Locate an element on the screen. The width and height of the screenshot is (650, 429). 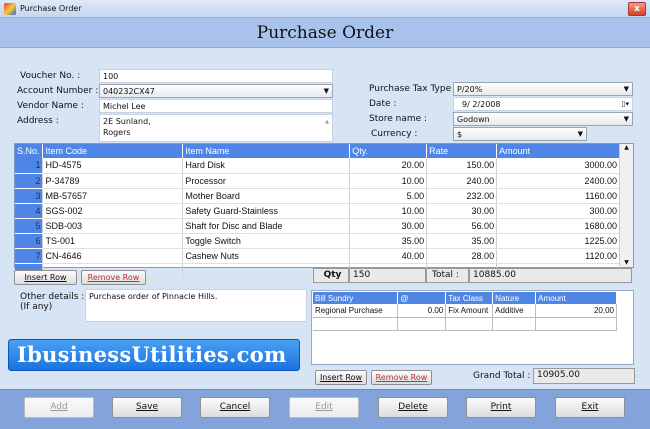
close-button: x is located at coordinates (637, 9).